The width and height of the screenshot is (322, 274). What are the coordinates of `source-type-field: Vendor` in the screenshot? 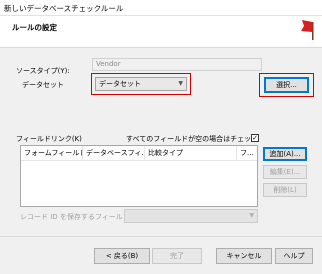 It's located at (177, 64).